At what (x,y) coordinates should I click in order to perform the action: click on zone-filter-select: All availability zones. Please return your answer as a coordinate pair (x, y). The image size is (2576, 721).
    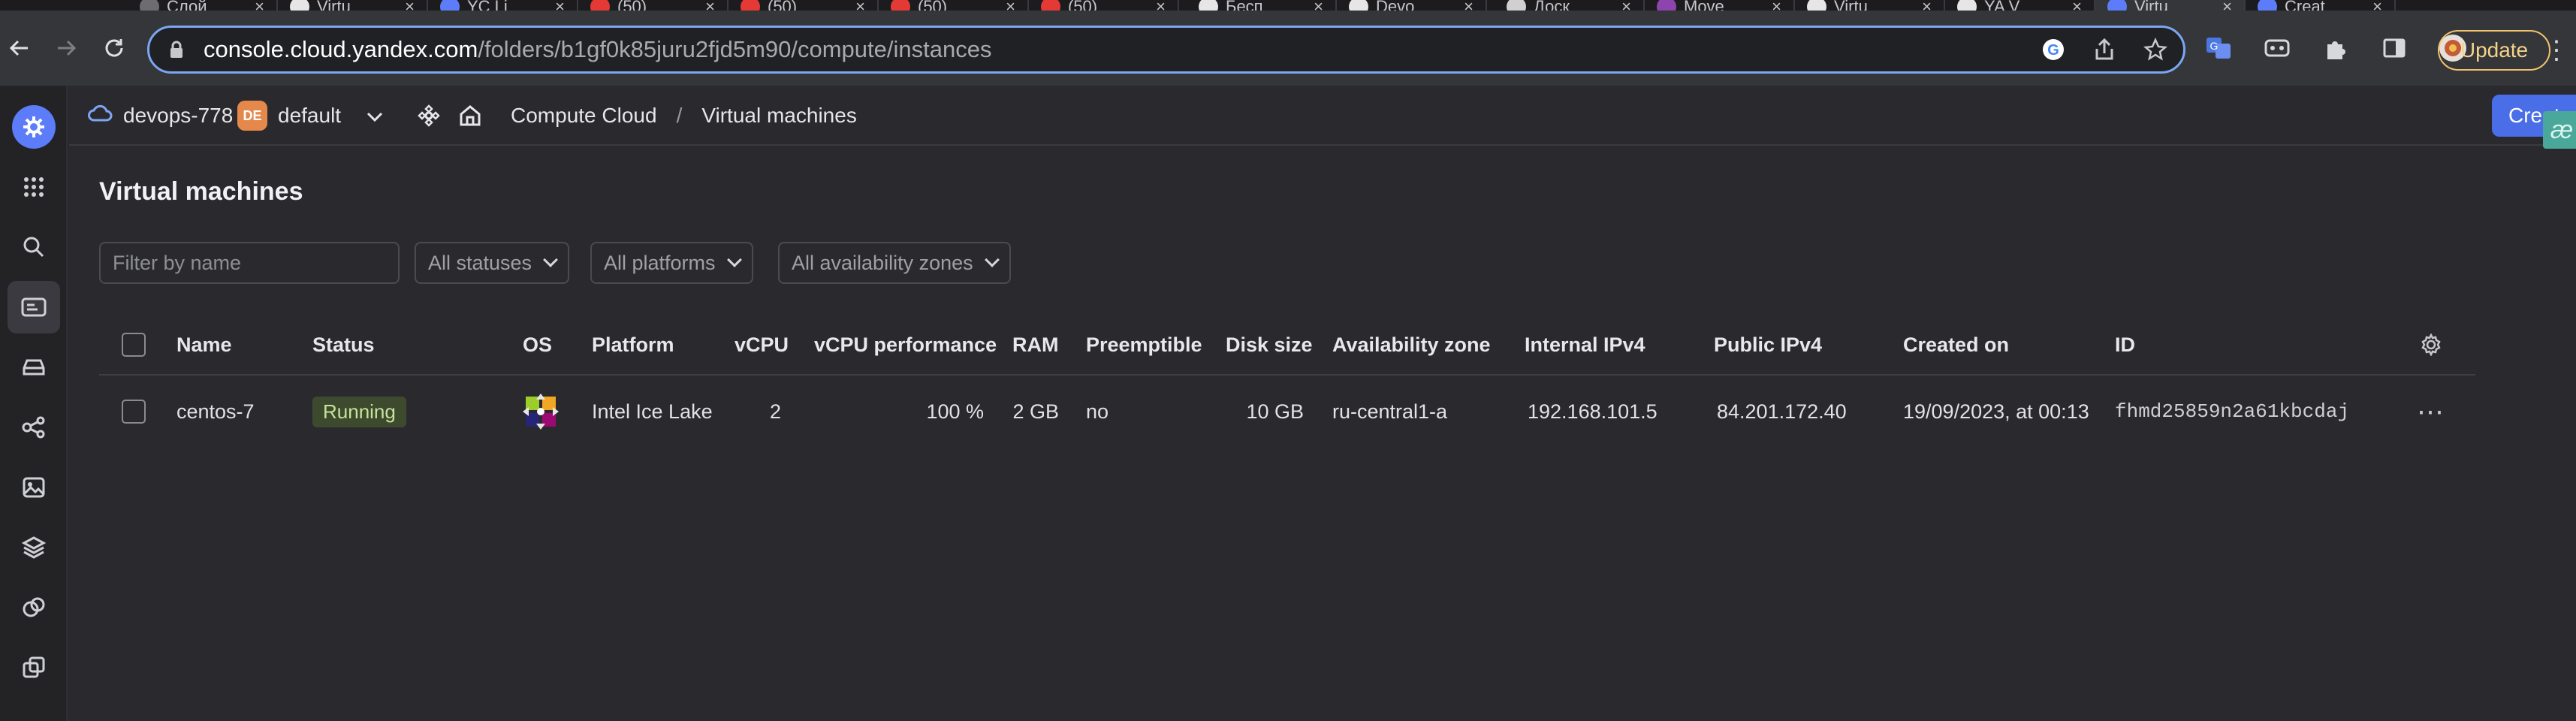
    Looking at the image, I should click on (895, 263).